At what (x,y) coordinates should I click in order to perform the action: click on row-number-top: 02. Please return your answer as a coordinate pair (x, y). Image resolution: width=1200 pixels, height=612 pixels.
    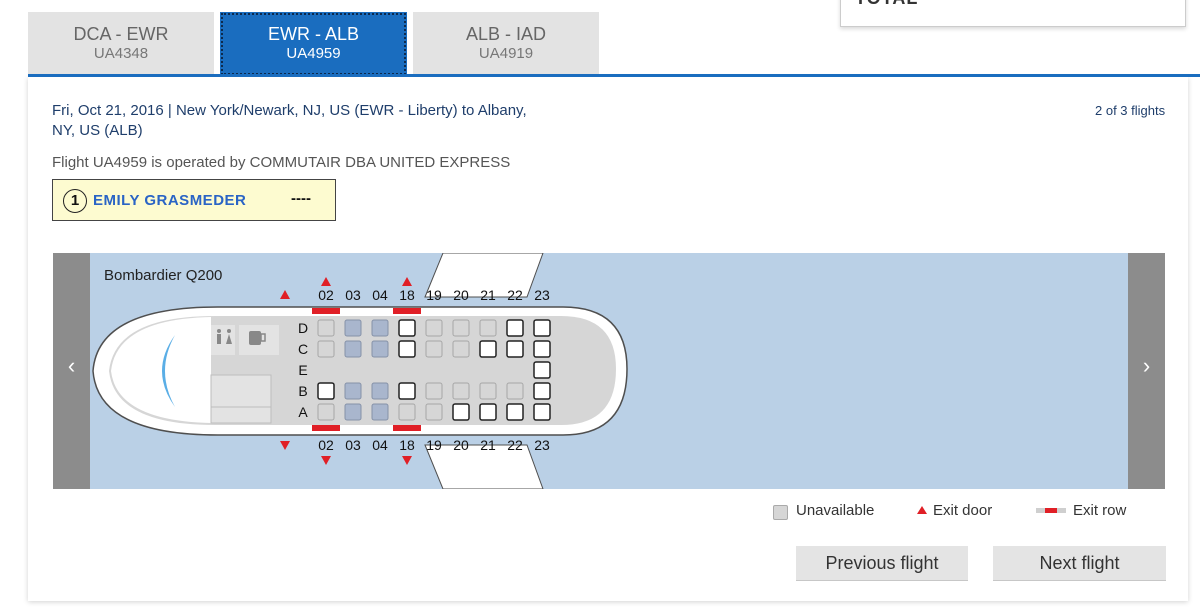
    Looking at the image, I should click on (326, 295).